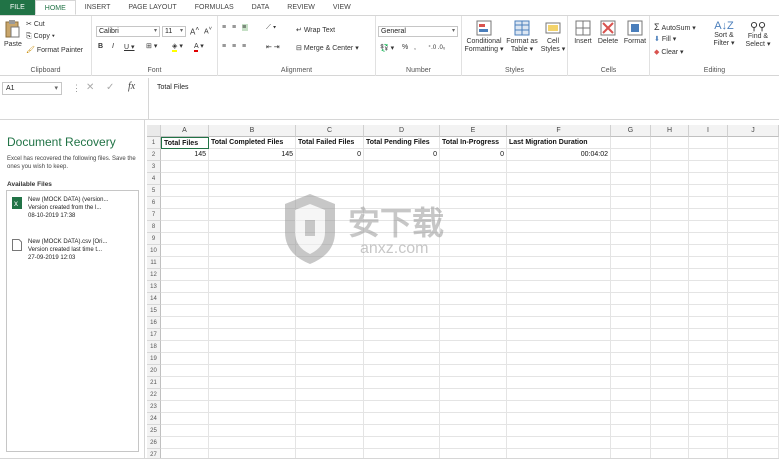 The width and height of the screenshot is (779, 467). Describe the element at coordinates (151, 46) in the screenshot. I see `borders-button: ⊞ ▾` at that location.